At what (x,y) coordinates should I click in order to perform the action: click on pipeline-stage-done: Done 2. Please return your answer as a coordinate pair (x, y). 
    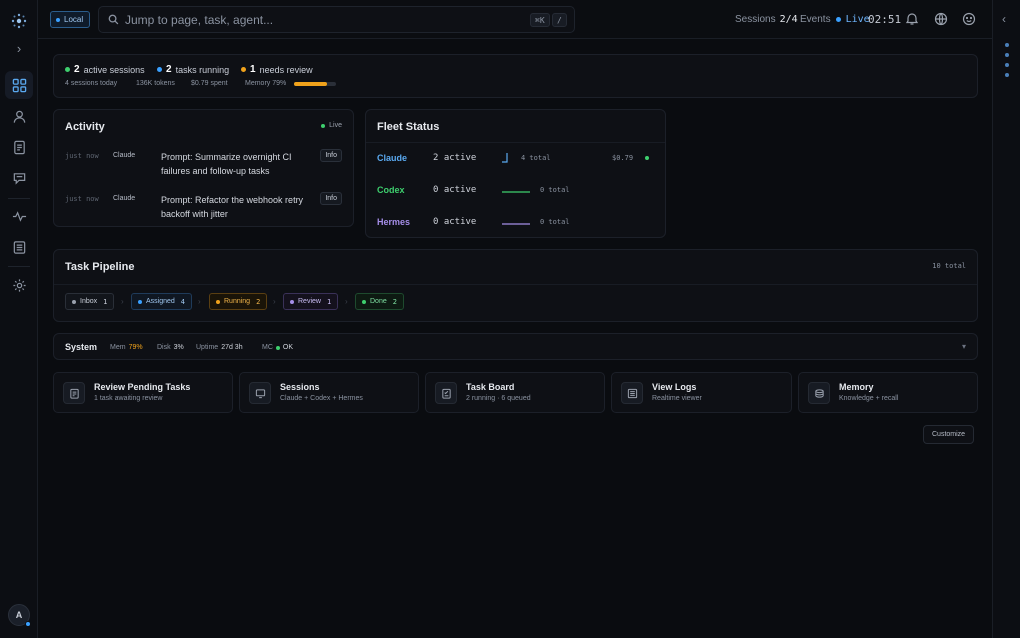
    Looking at the image, I should click on (379, 301).